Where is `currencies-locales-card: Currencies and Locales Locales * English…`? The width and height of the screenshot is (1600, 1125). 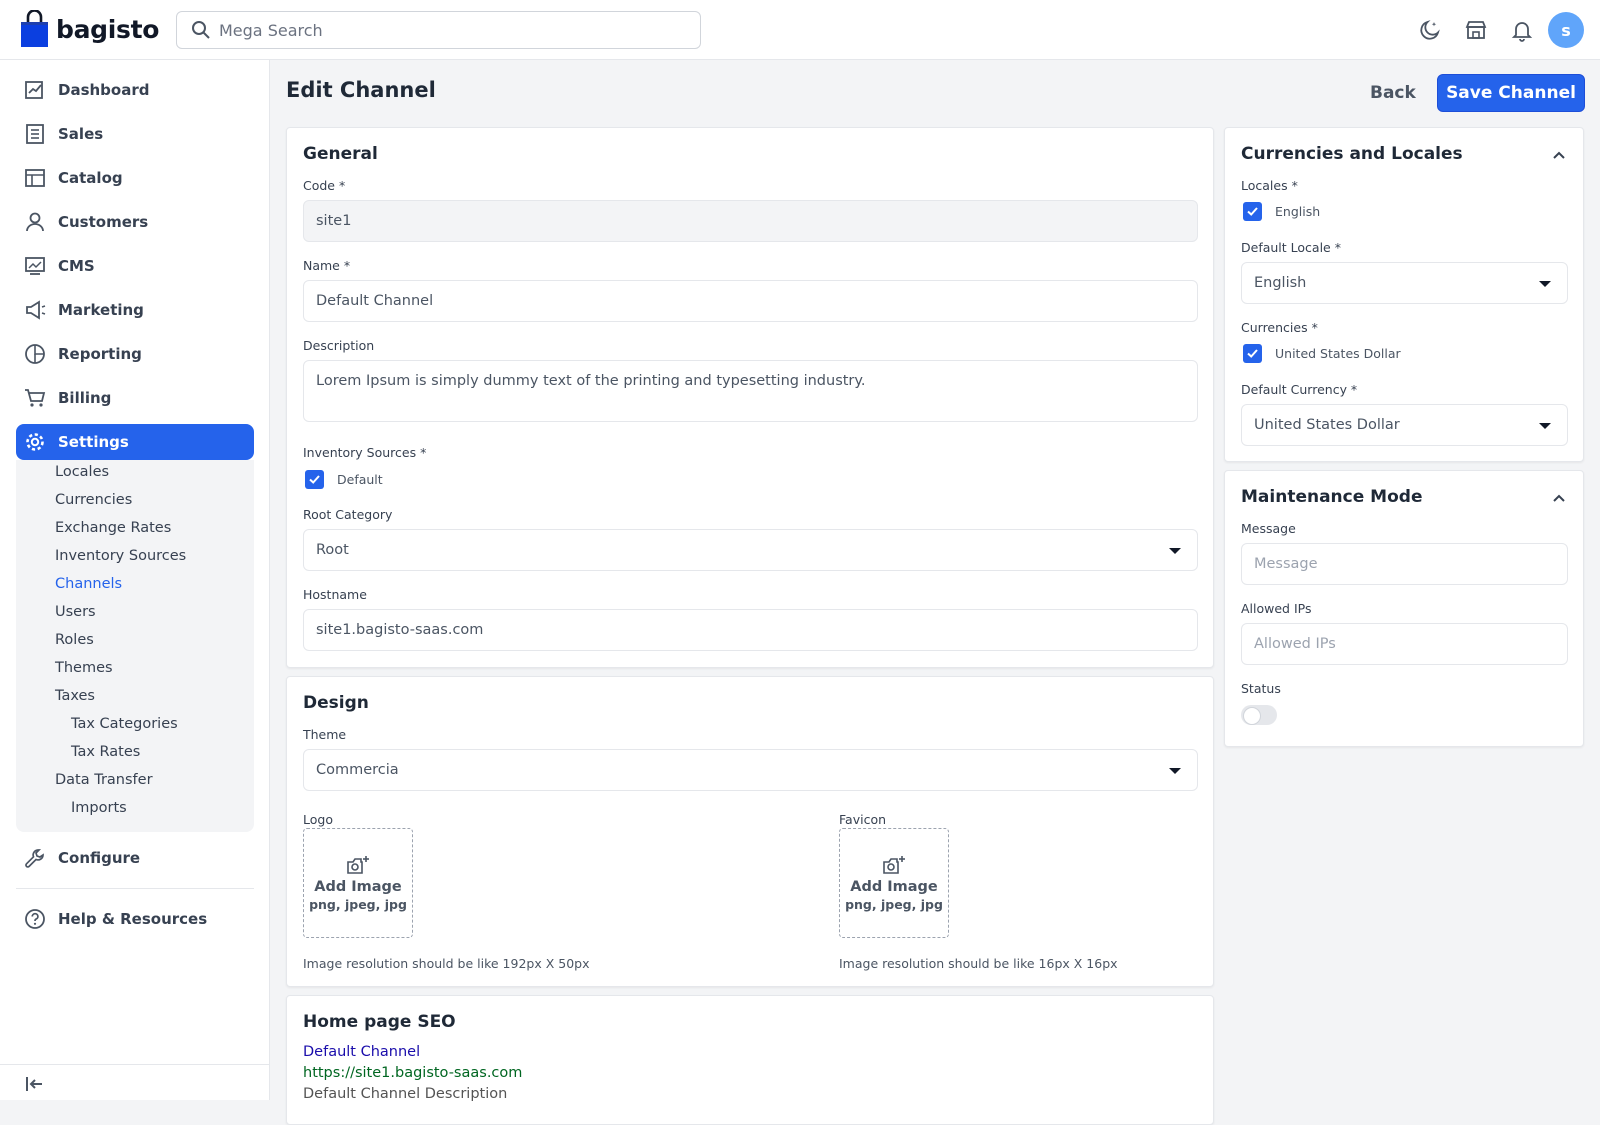 currencies-locales-card: Currencies and Locales Locales * English… is located at coordinates (1404, 294).